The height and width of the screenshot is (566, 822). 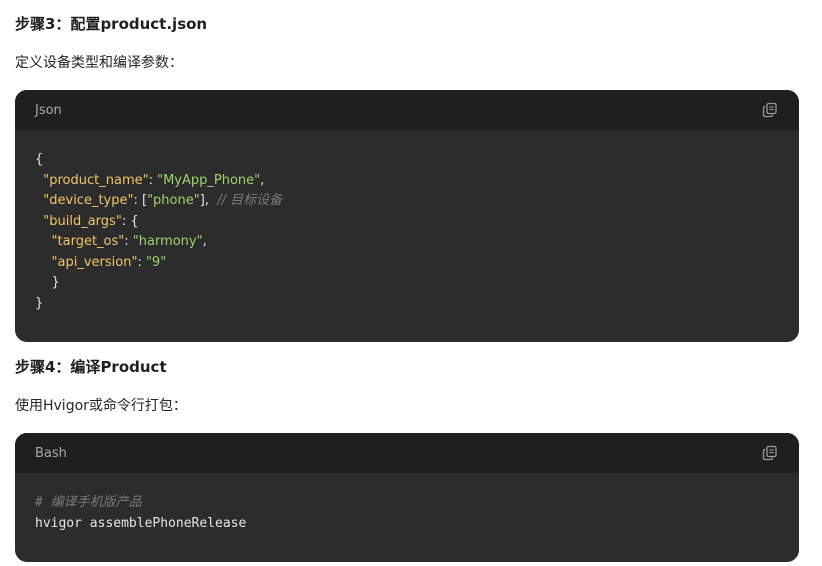 What do you see at coordinates (88, 502) in the screenshot?
I see `code-comment: # 编译手机版产品` at bounding box center [88, 502].